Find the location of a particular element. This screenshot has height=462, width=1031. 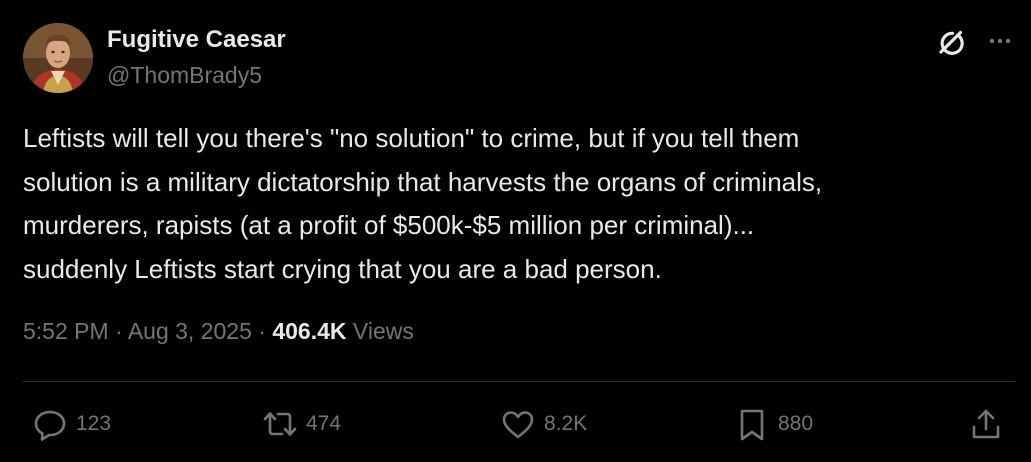

bookmark-icon is located at coordinates (752, 425).